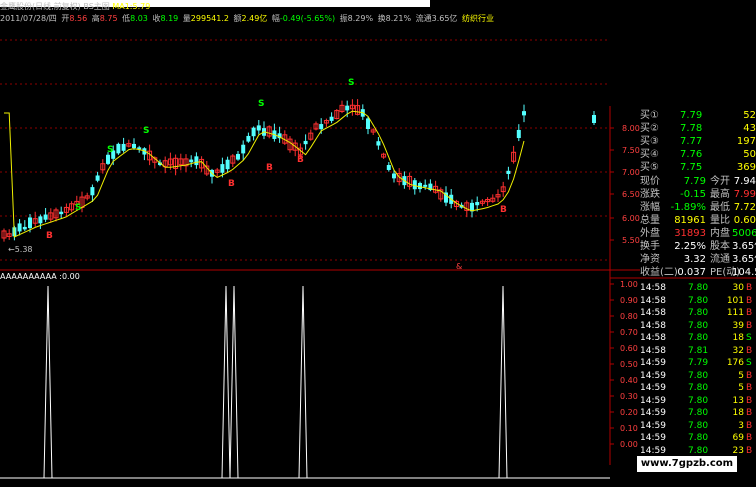 This screenshot has width=756, height=487. Describe the element at coordinates (691, 128) in the screenshot. I see `bid-price: 7.78` at that location.